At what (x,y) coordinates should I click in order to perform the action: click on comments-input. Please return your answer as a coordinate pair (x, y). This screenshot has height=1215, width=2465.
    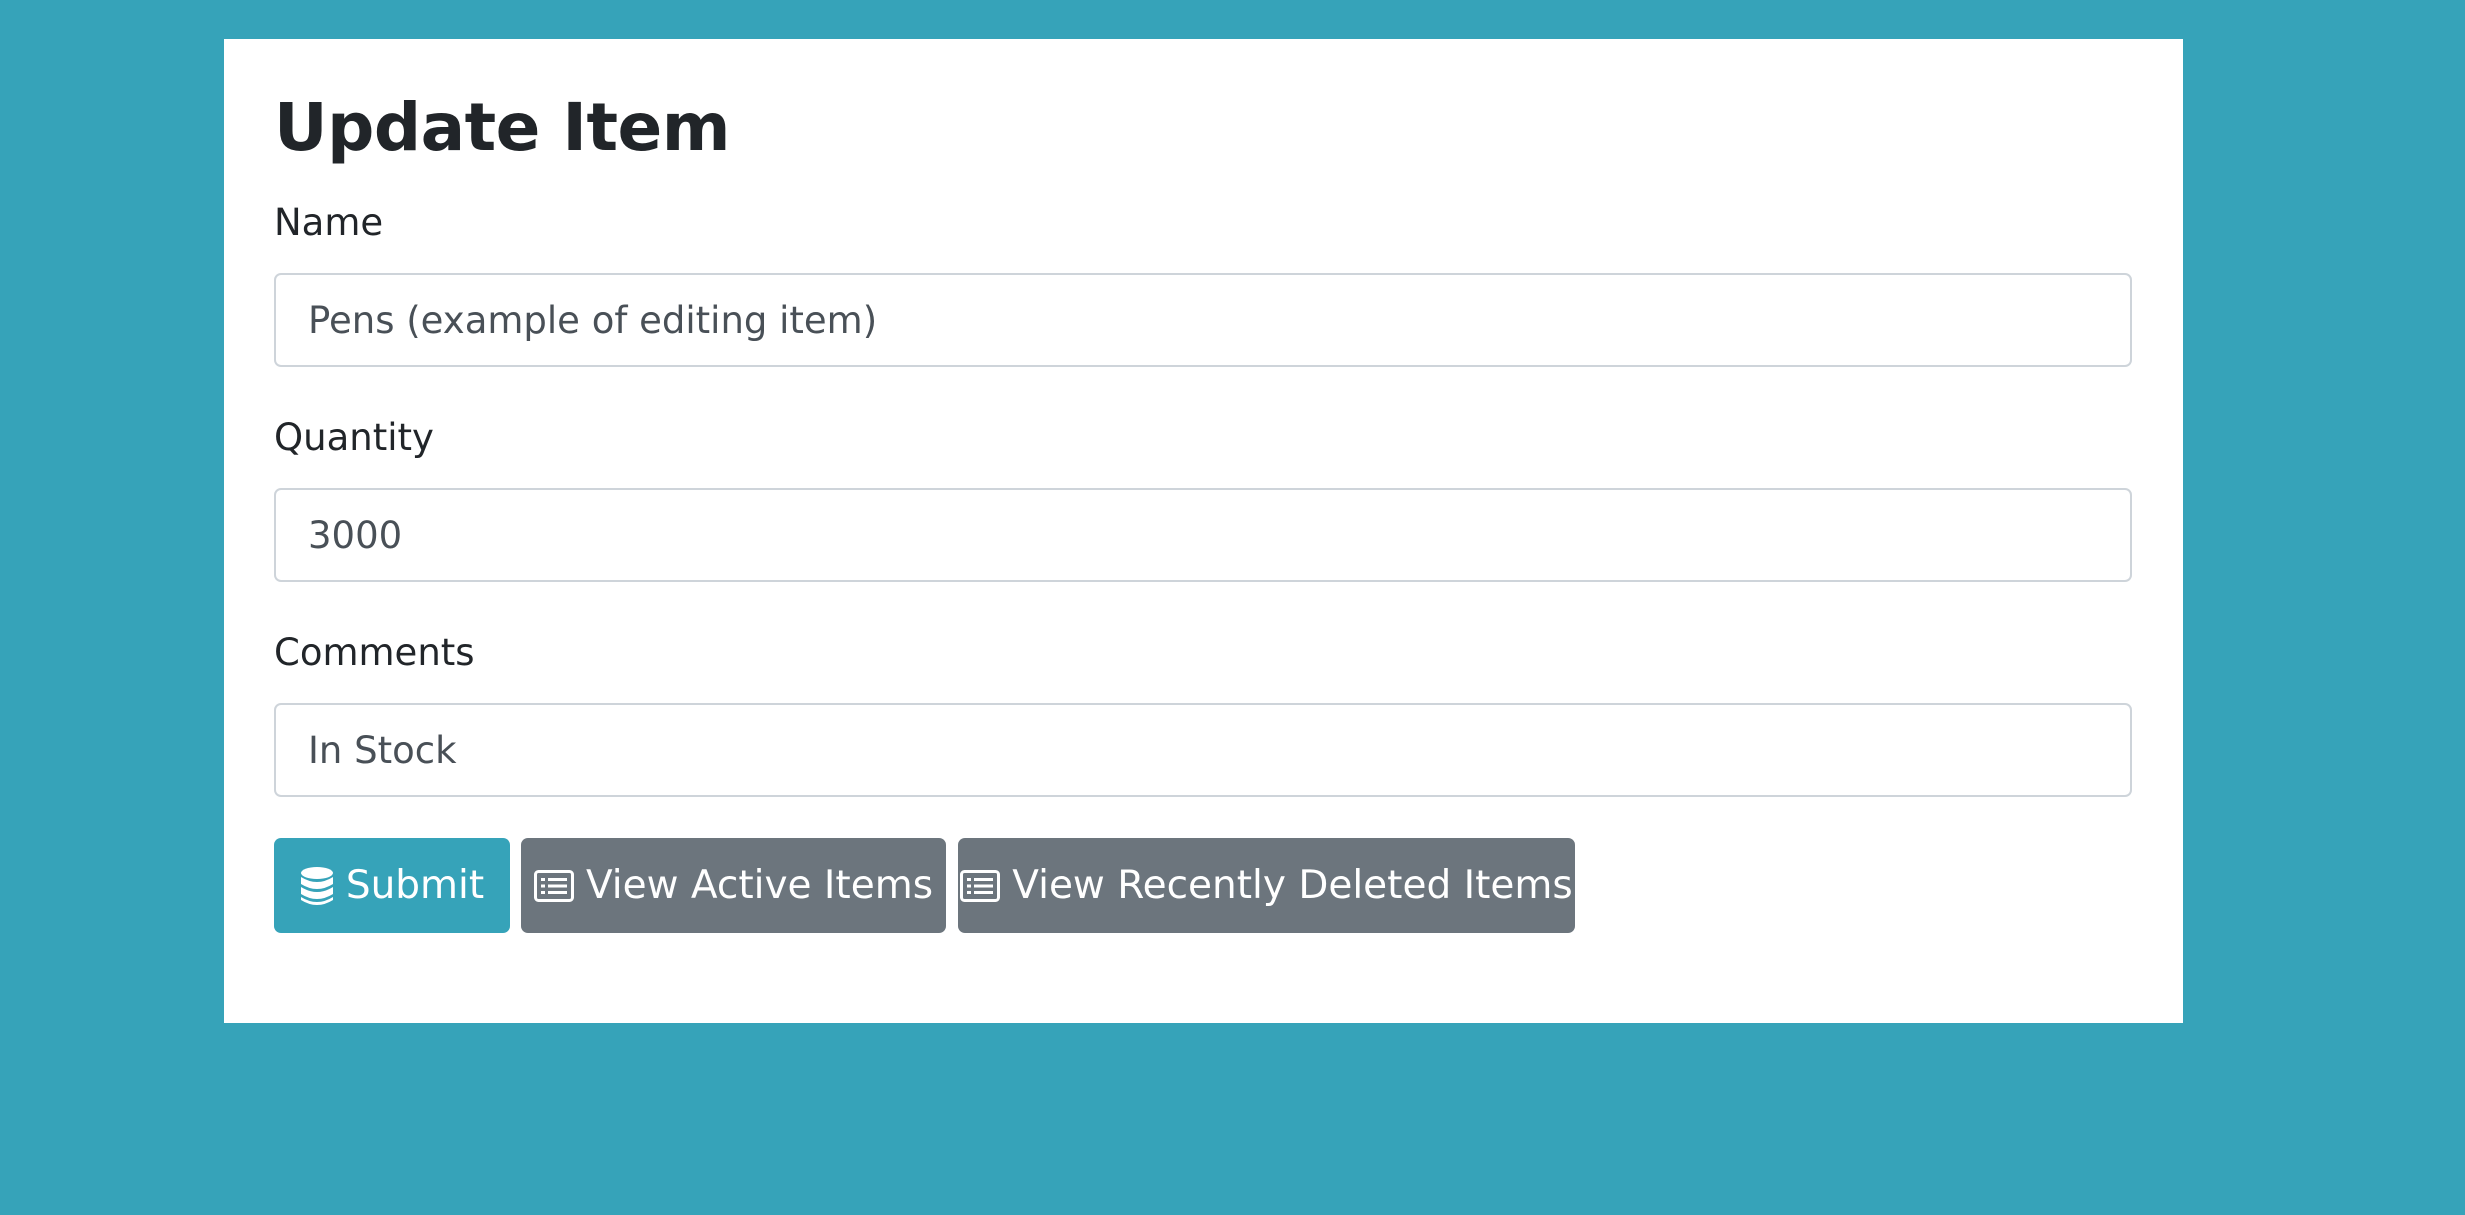
    Looking at the image, I should click on (1203, 750).